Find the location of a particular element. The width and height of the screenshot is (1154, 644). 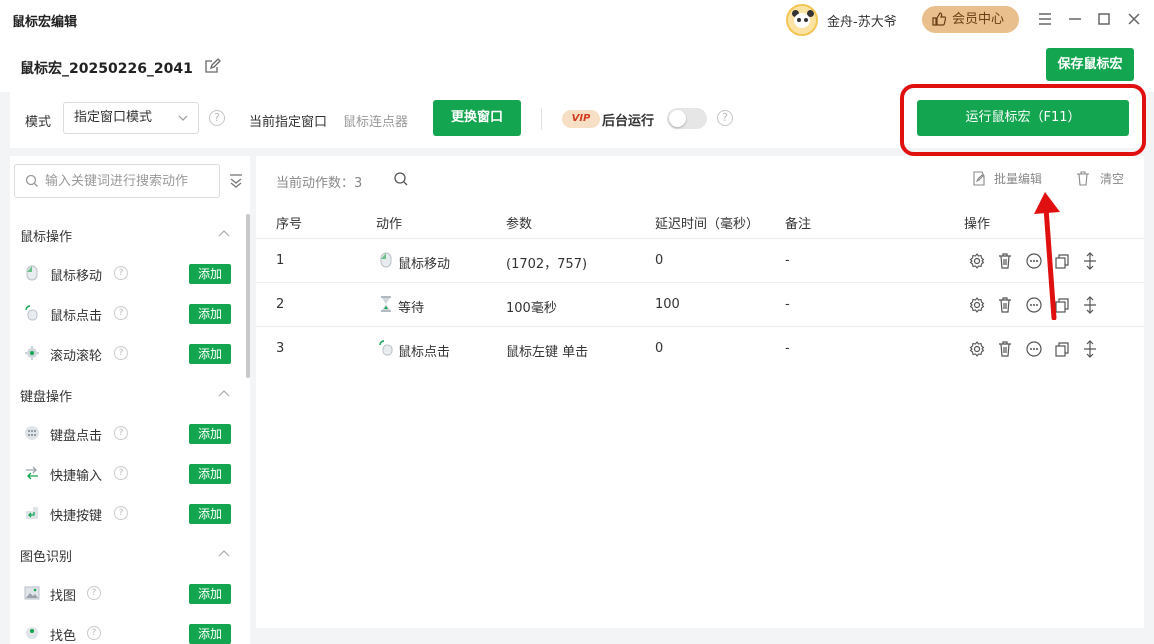

row-action: 鼠标点击 is located at coordinates (424, 352).